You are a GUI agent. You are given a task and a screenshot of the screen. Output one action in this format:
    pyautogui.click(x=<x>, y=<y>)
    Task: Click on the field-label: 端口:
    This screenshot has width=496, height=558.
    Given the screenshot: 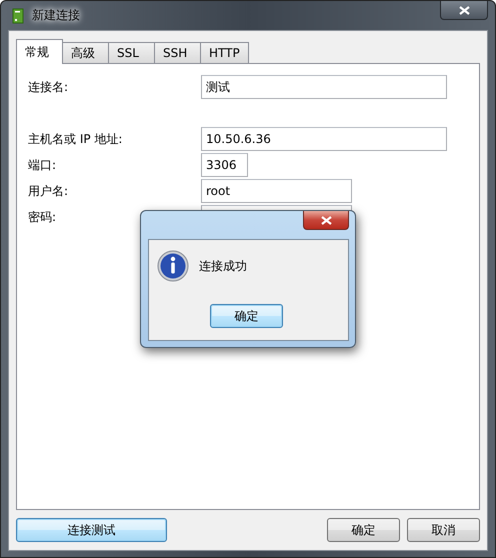 What is the action you would take?
    pyautogui.click(x=43, y=165)
    